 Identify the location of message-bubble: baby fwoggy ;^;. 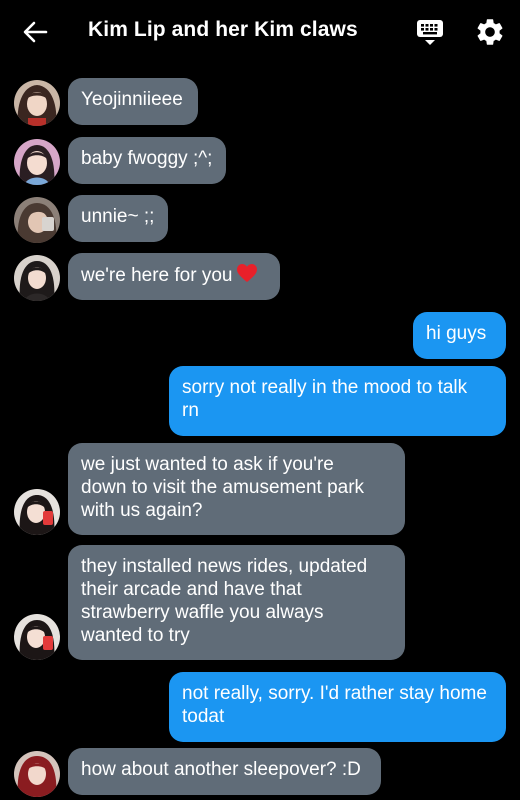
(147, 160).